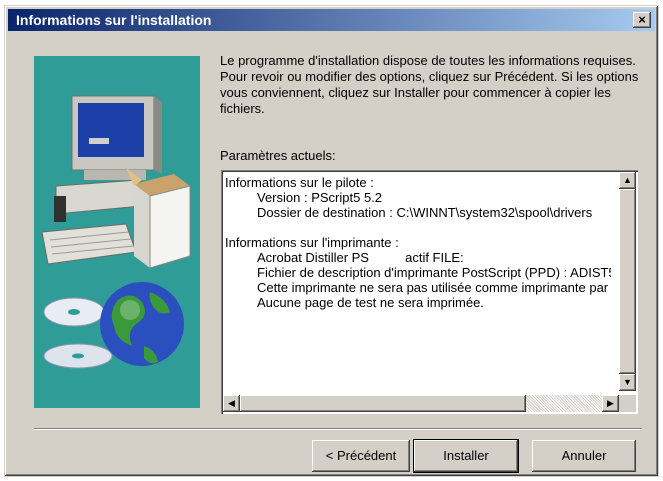 This screenshot has height=481, width=663. I want to click on scroll-left-icon: ◀, so click(231, 403).